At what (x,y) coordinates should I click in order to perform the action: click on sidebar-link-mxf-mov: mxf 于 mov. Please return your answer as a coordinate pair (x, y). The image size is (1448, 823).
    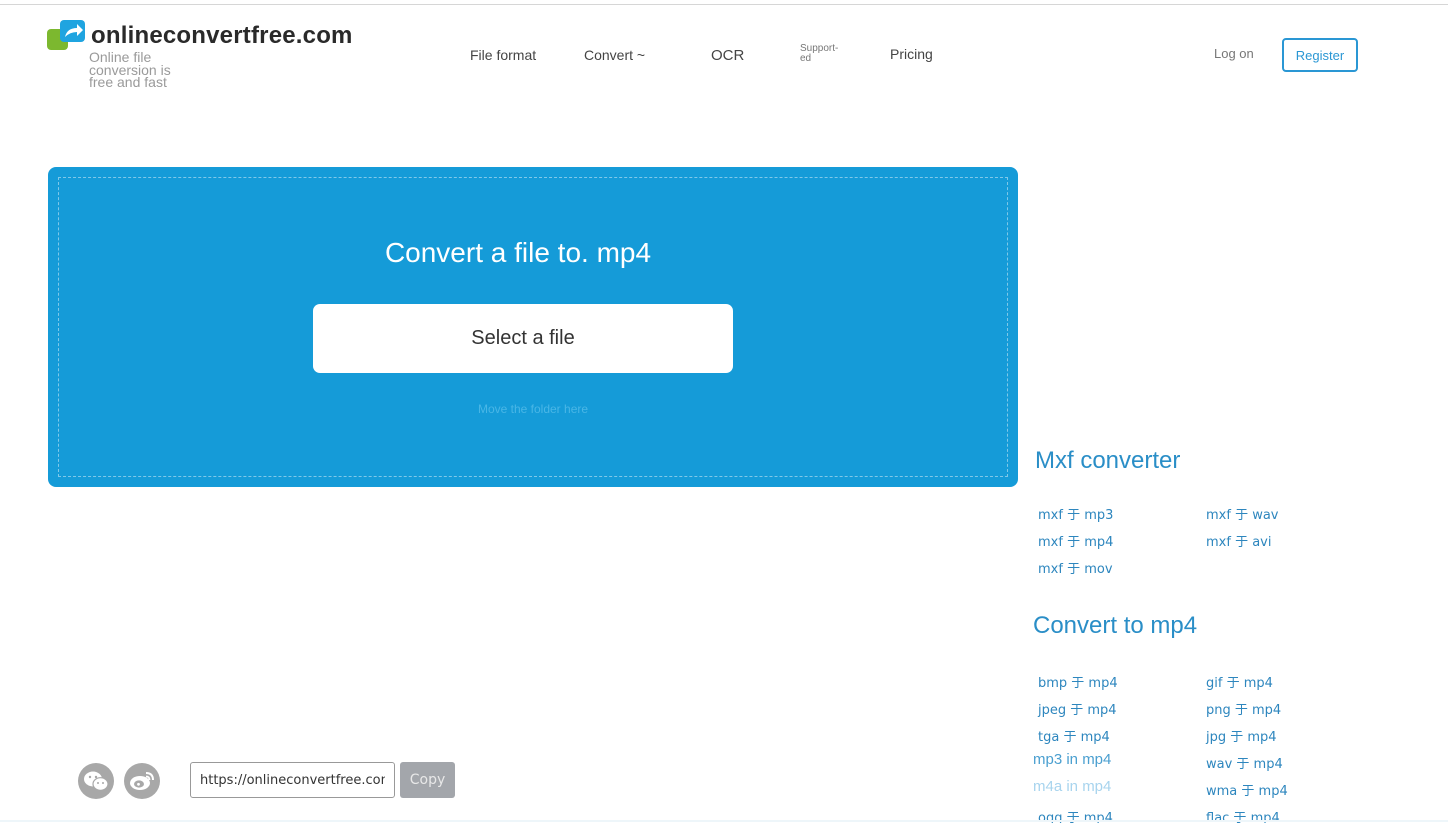
    Looking at the image, I should click on (1075, 567).